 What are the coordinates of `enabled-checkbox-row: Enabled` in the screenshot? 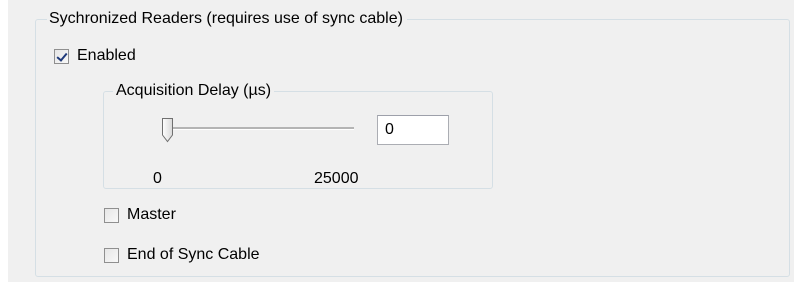 It's located at (95, 56).